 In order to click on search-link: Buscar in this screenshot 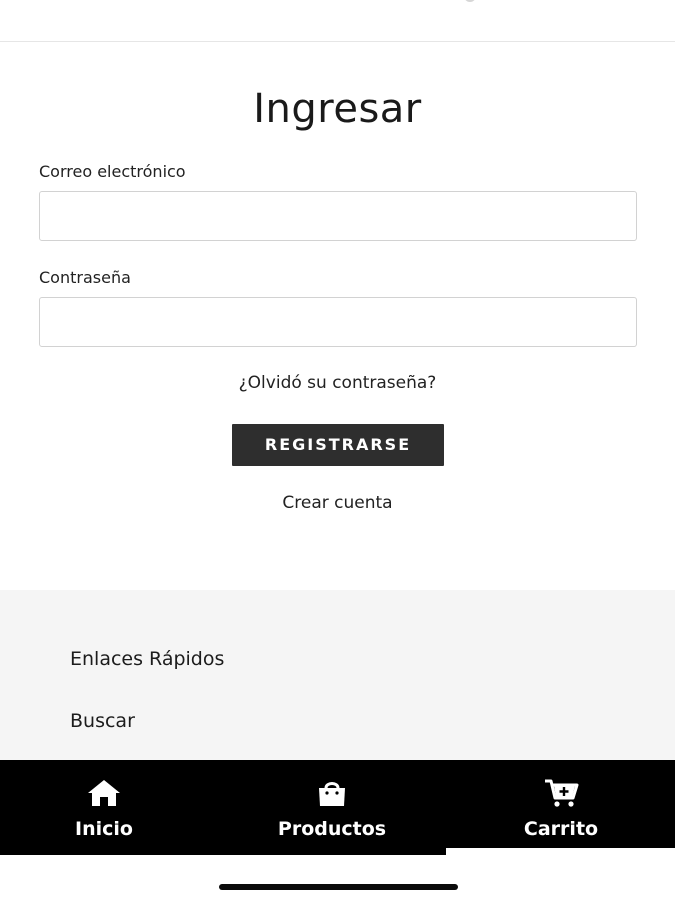, I will do `click(102, 721)`.